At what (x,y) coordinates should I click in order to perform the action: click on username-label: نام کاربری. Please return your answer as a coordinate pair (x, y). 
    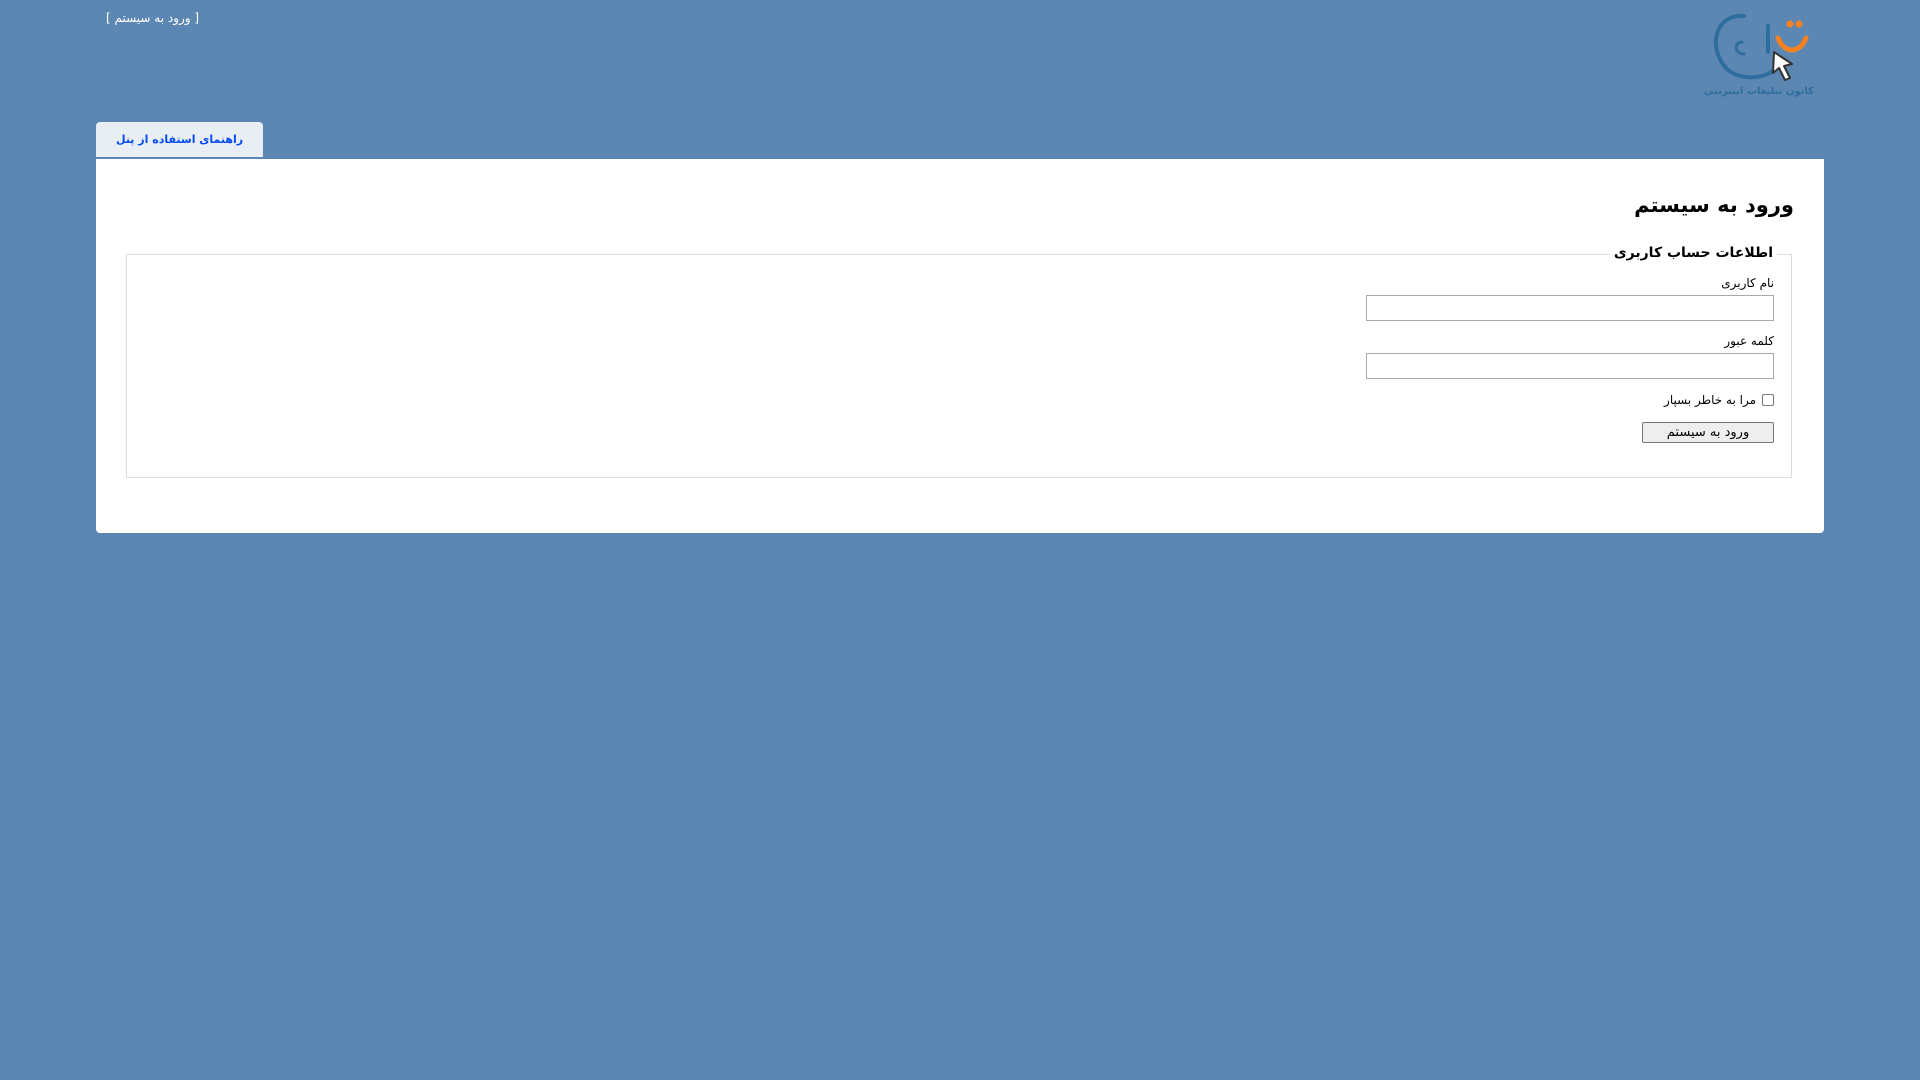
    Looking at the image, I should click on (1747, 283).